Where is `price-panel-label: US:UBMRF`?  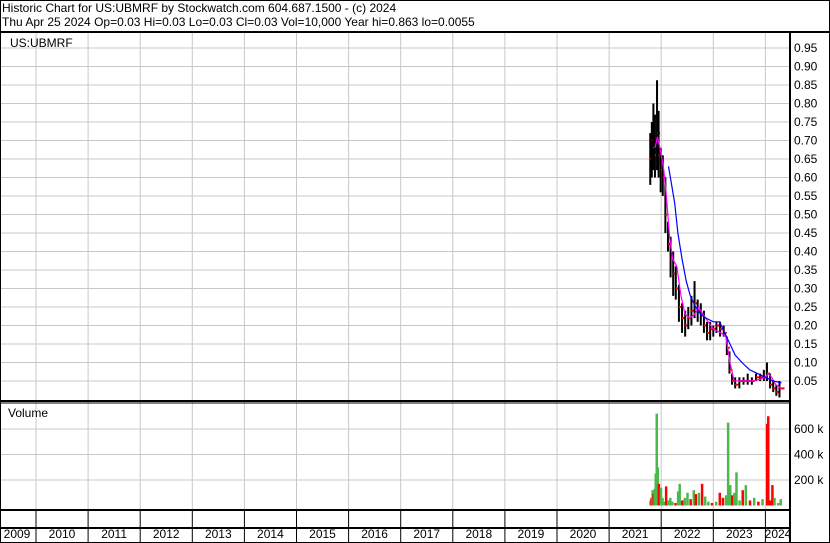
price-panel-label: US:UBMRF is located at coordinates (41, 43).